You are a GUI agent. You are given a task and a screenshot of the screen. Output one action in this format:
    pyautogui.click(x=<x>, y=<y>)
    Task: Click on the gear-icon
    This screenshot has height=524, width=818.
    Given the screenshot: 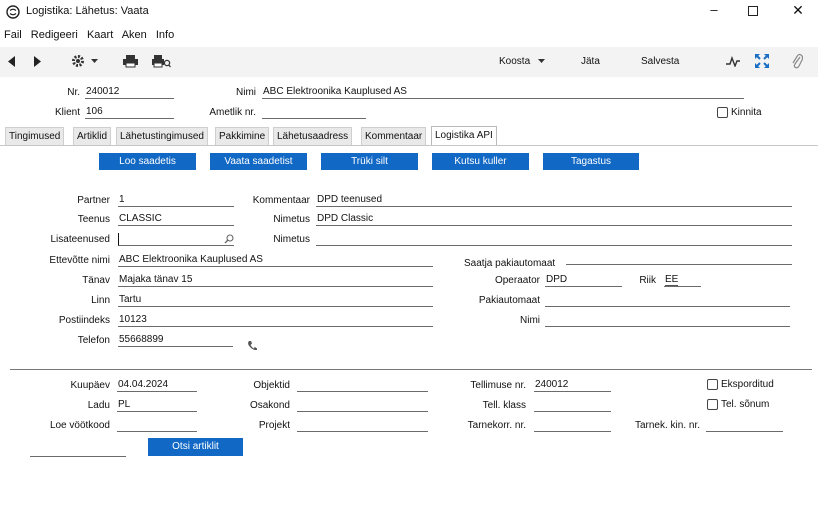 What is the action you would take?
    pyautogui.click(x=78, y=61)
    